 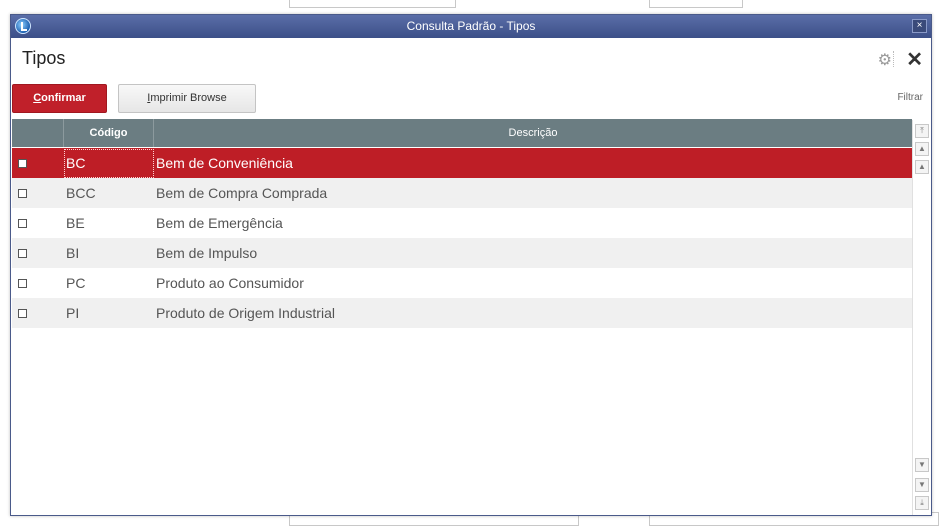 I want to click on scroll-up-icon: ▲, so click(x=922, y=167).